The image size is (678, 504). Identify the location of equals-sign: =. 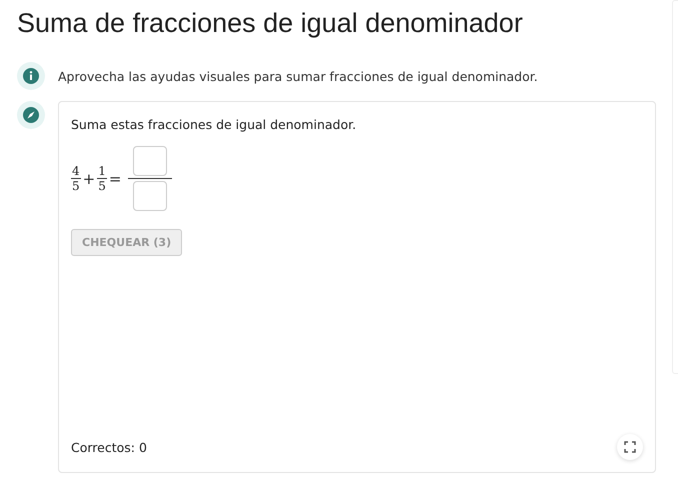
(115, 179).